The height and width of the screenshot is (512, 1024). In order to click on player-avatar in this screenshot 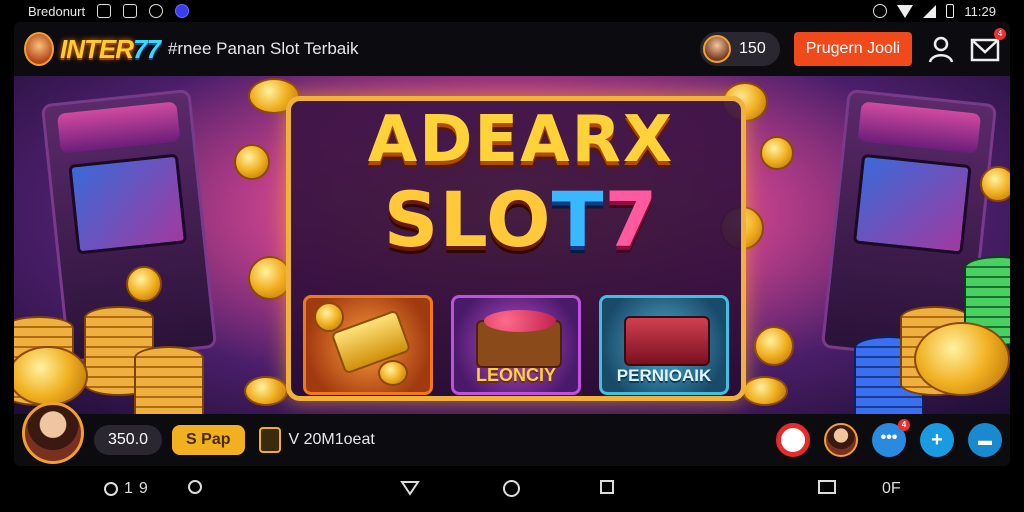, I will do `click(53, 433)`.